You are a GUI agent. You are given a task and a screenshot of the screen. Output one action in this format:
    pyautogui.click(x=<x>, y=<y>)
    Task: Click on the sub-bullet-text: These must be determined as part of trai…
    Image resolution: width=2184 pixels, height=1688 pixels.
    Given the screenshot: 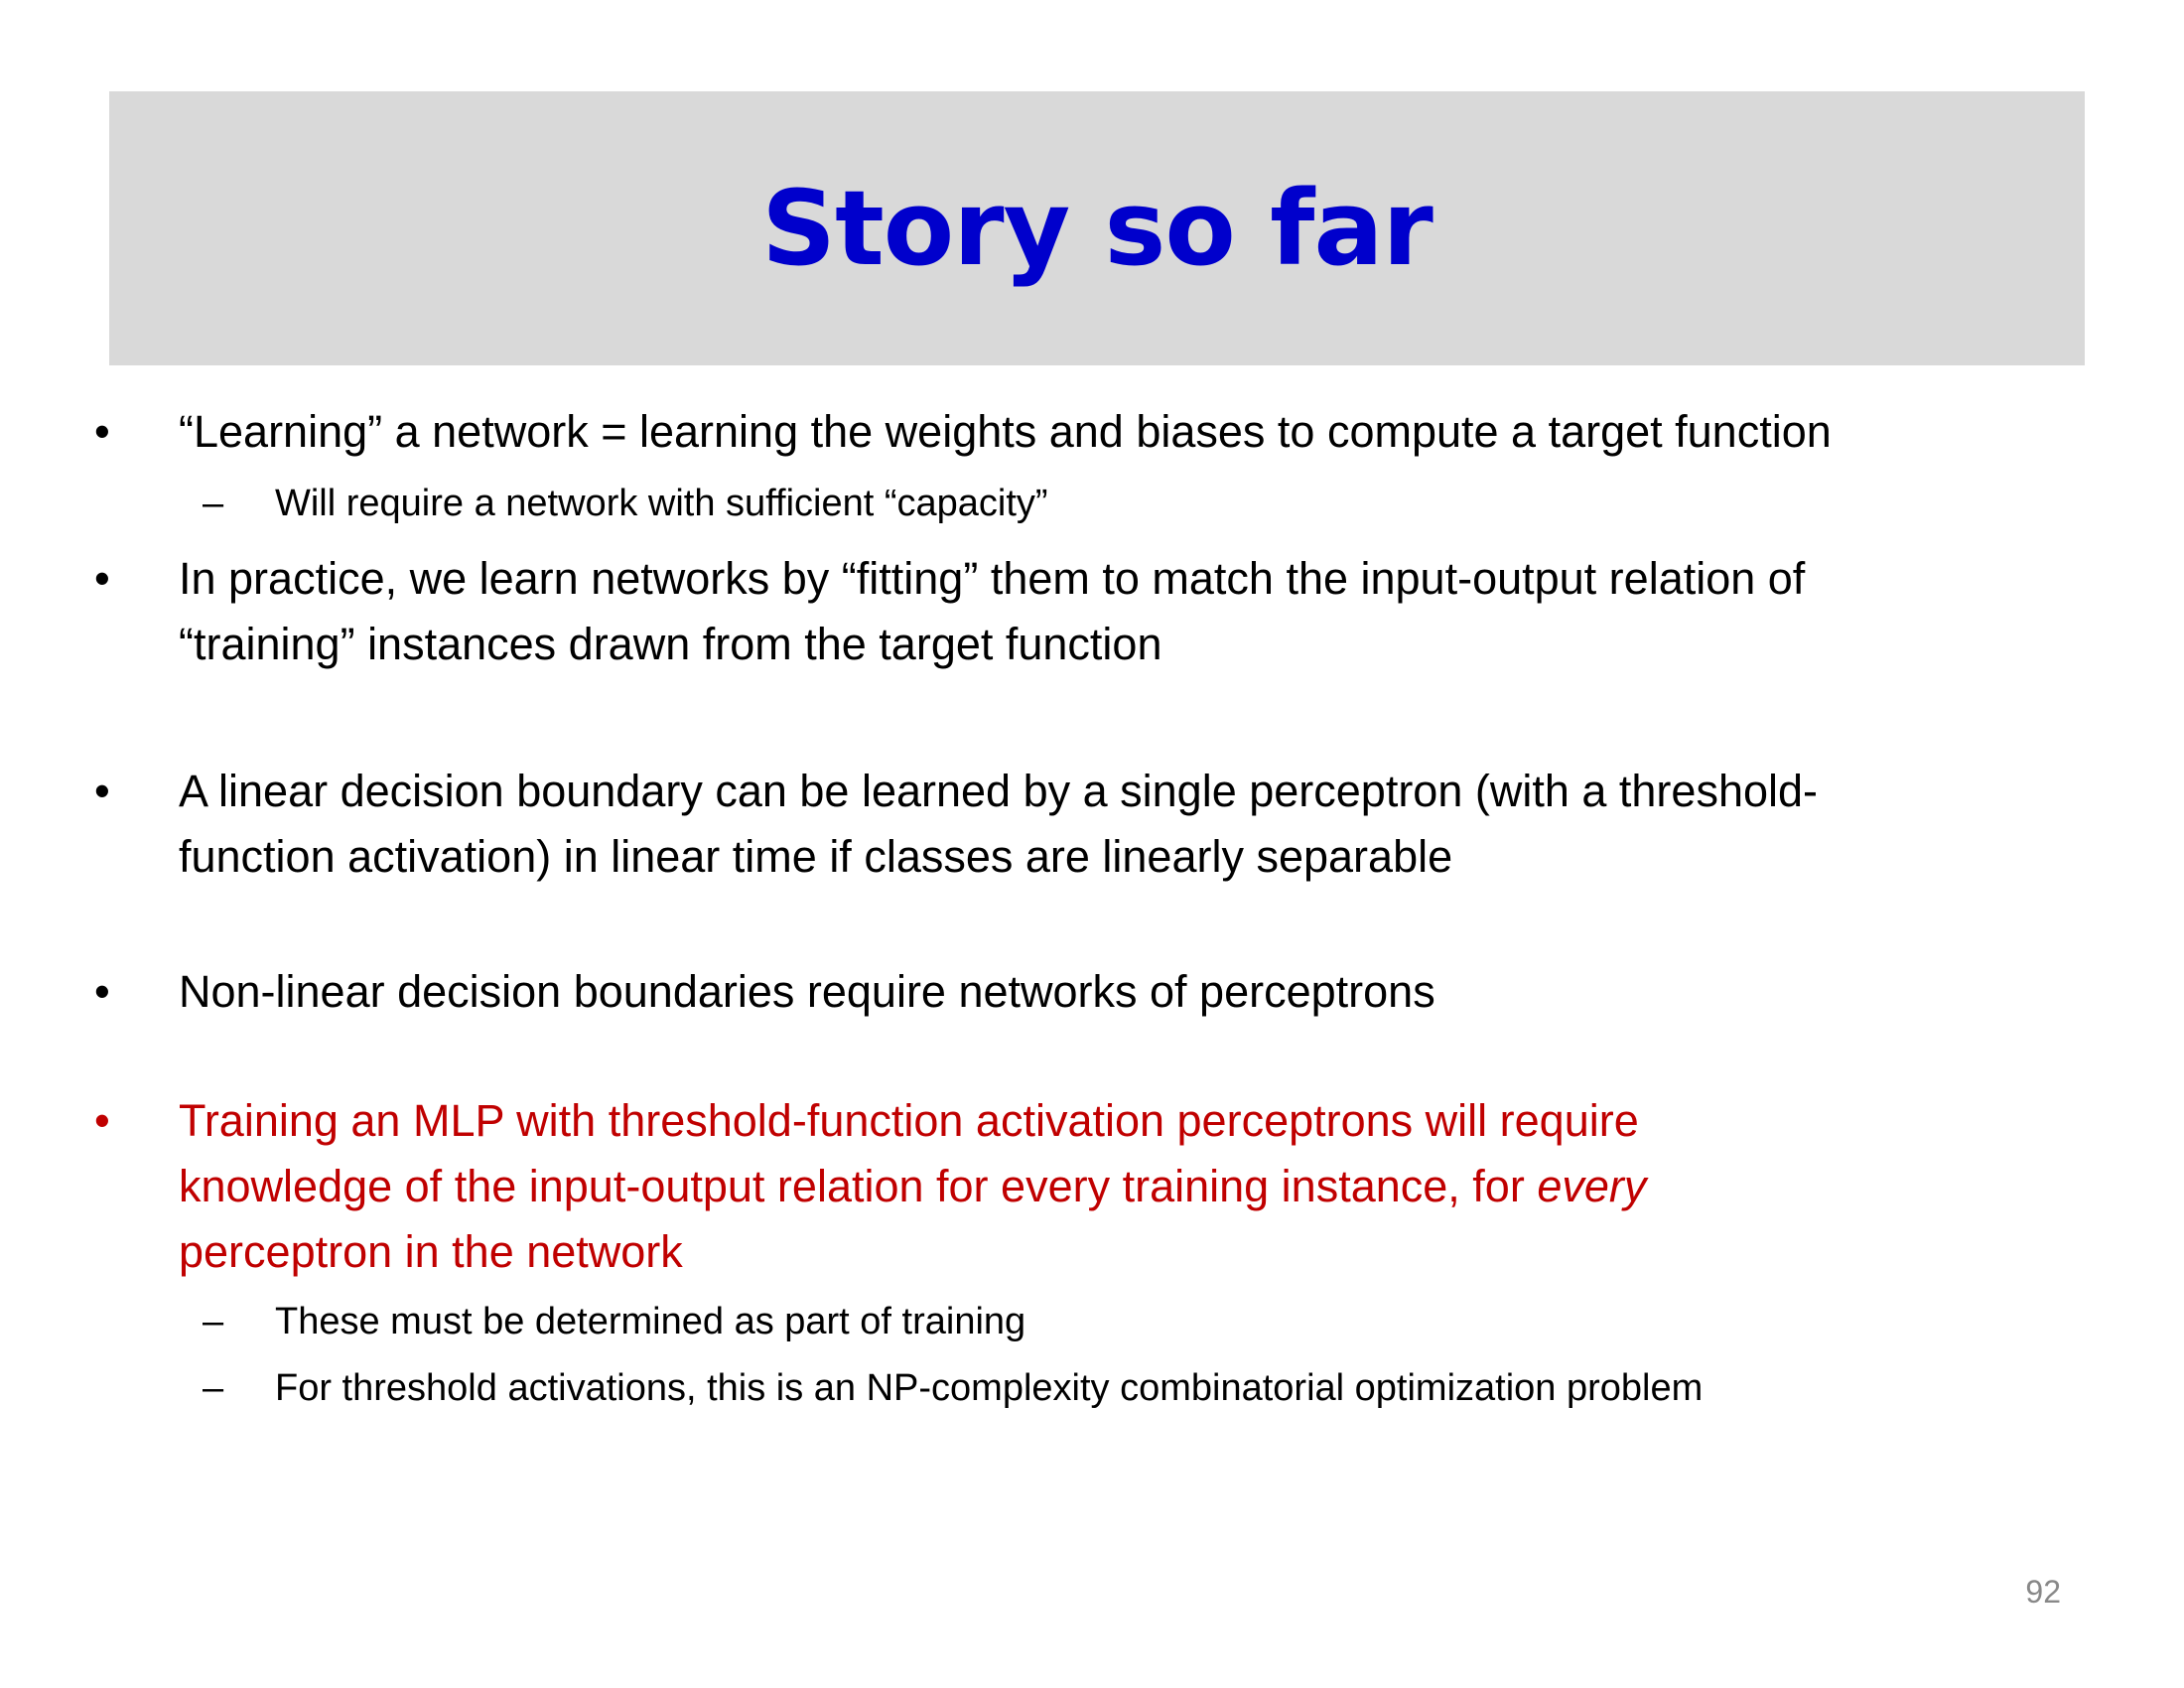 What is the action you would take?
    pyautogui.click(x=650, y=1321)
    